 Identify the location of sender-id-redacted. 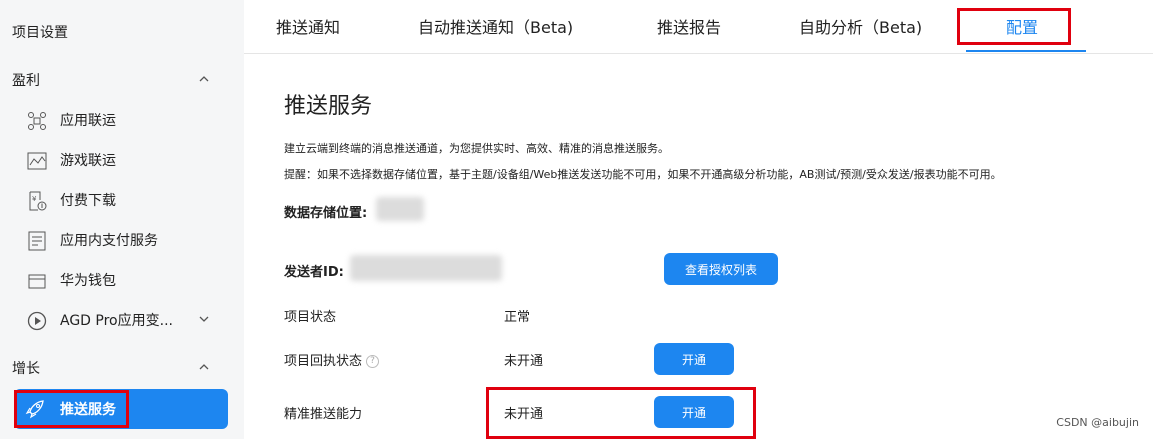
(426, 268).